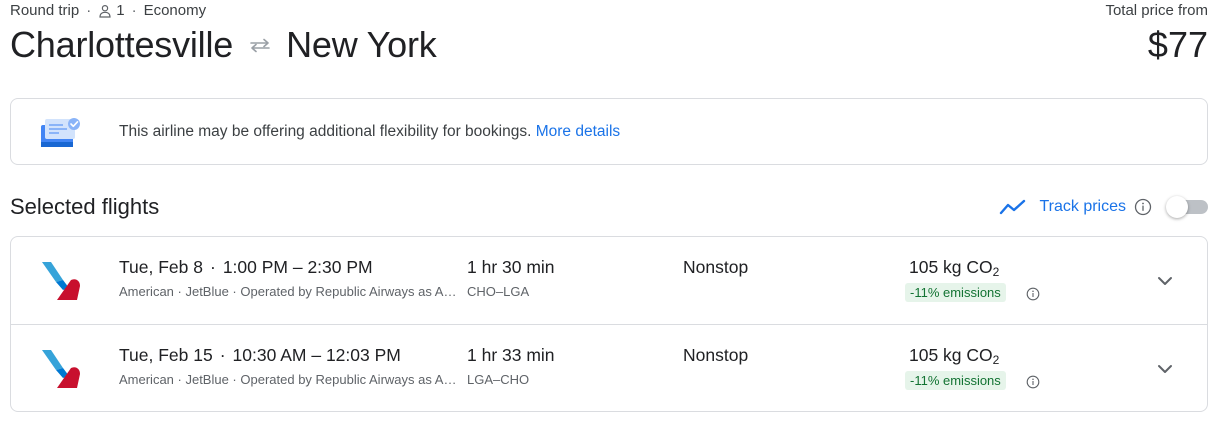 The image size is (1226, 422). Describe the element at coordinates (85, 206) in the screenshot. I see `section-title: Selected flights` at that location.